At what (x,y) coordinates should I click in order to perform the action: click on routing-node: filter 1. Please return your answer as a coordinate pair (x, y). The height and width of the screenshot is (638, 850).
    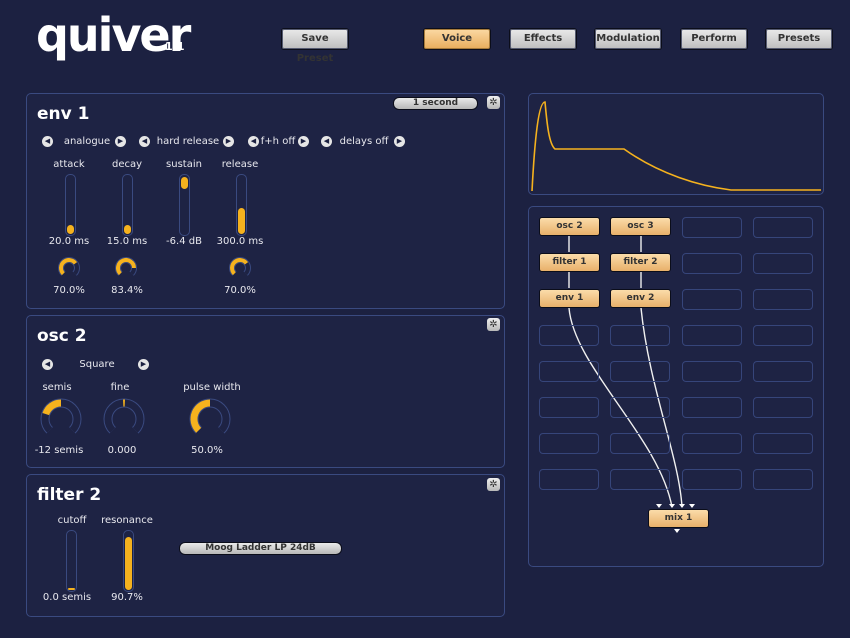
    Looking at the image, I should click on (569, 262).